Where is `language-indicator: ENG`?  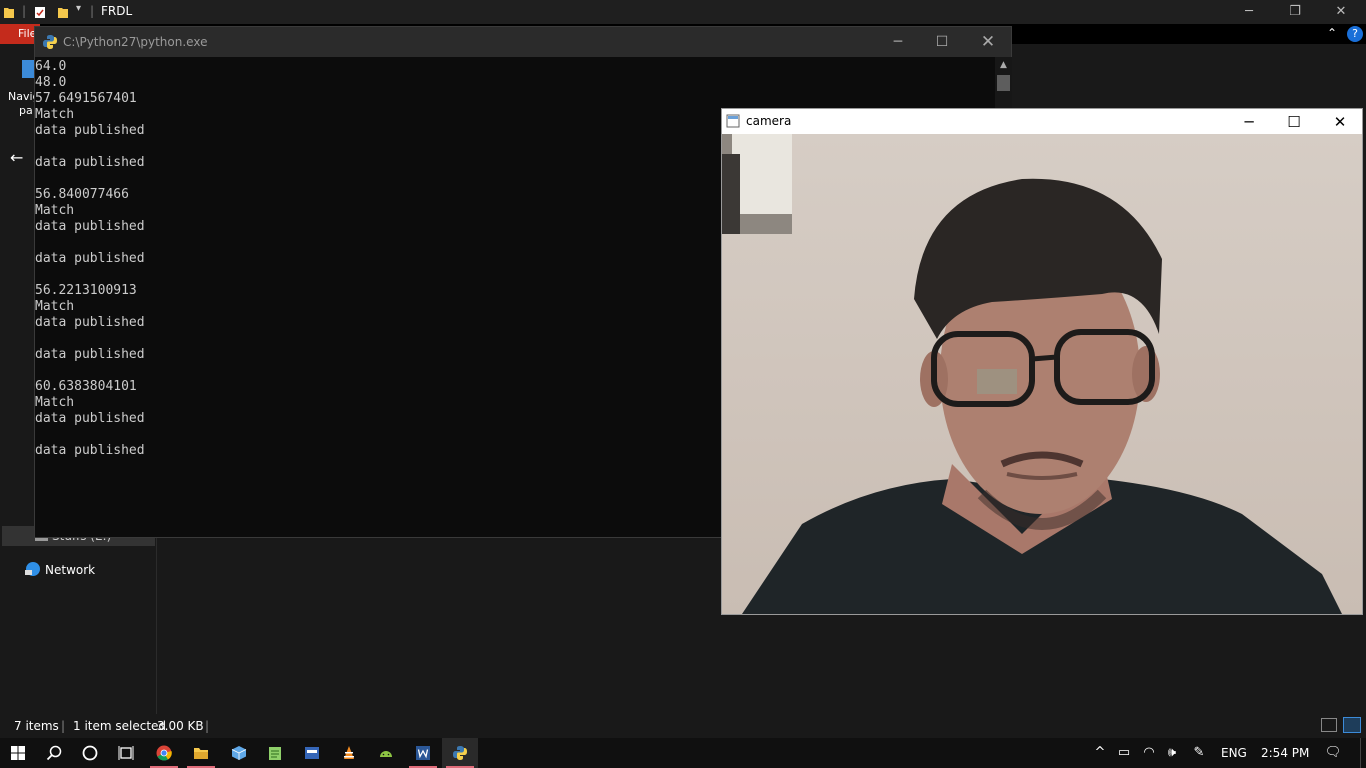
language-indicator: ENG is located at coordinates (1234, 753).